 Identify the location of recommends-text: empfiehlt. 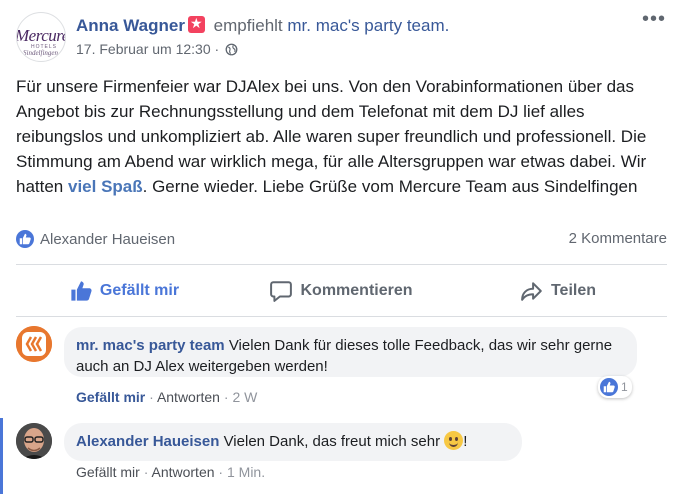
(248, 25).